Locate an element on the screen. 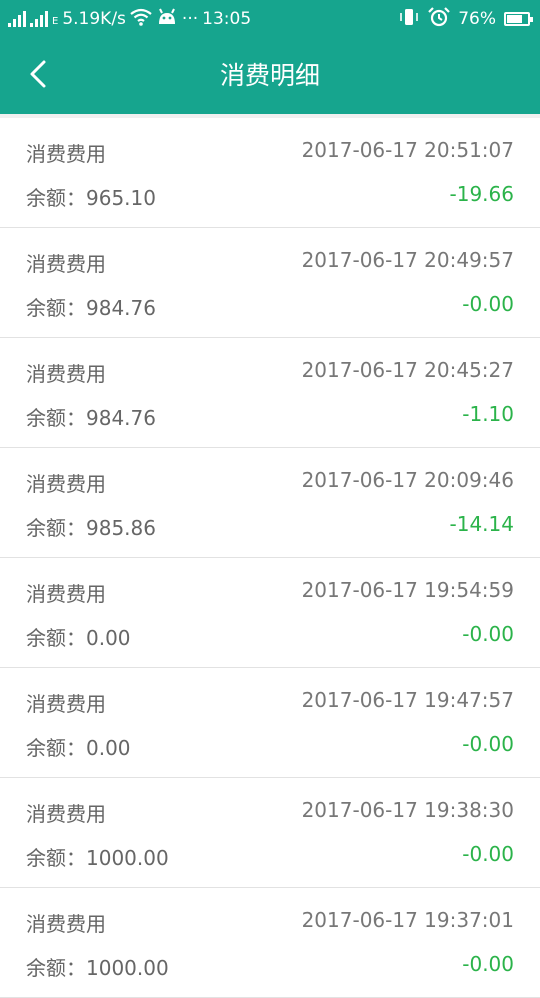 The width and height of the screenshot is (540, 998). status-right: 76% is located at coordinates (465, 19).